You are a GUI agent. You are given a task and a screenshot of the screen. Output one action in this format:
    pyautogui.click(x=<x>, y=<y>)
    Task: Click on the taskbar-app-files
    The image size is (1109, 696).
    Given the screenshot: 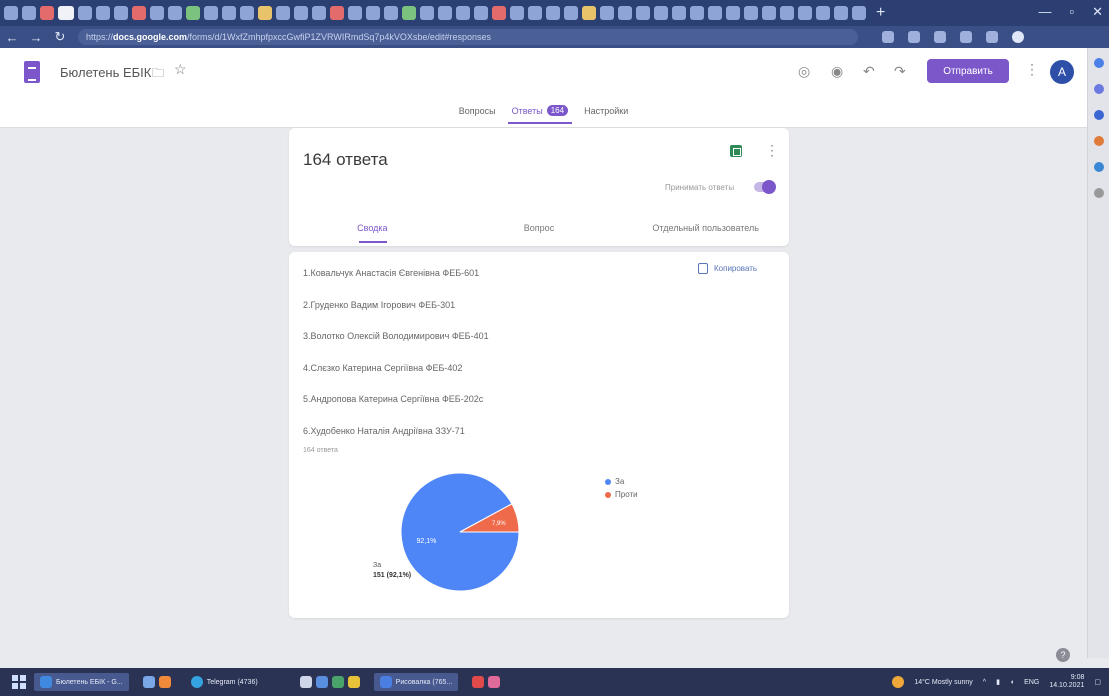 What is the action you would take?
    pyautogui.click(x=157, y=682)
    